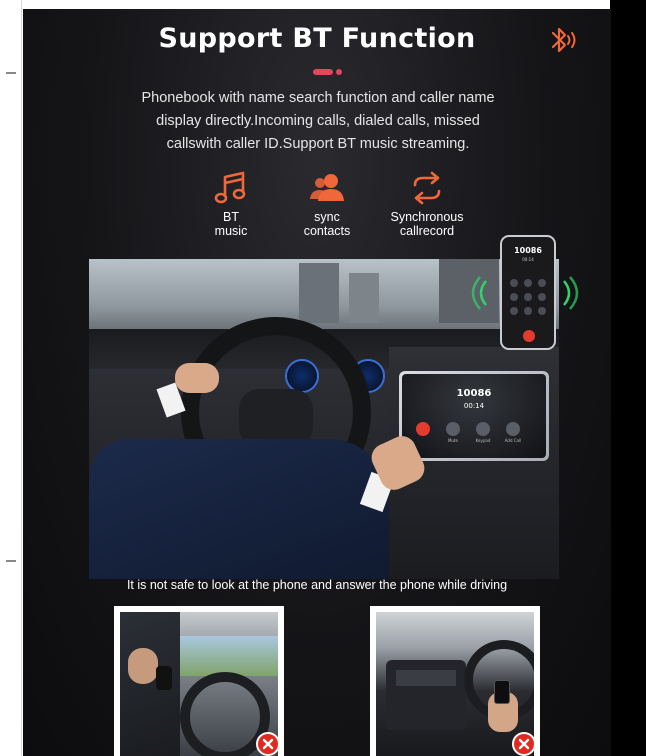 The width and height of the screenshot is (646, 756). I want to click on driver-arm, so click(239, 509).